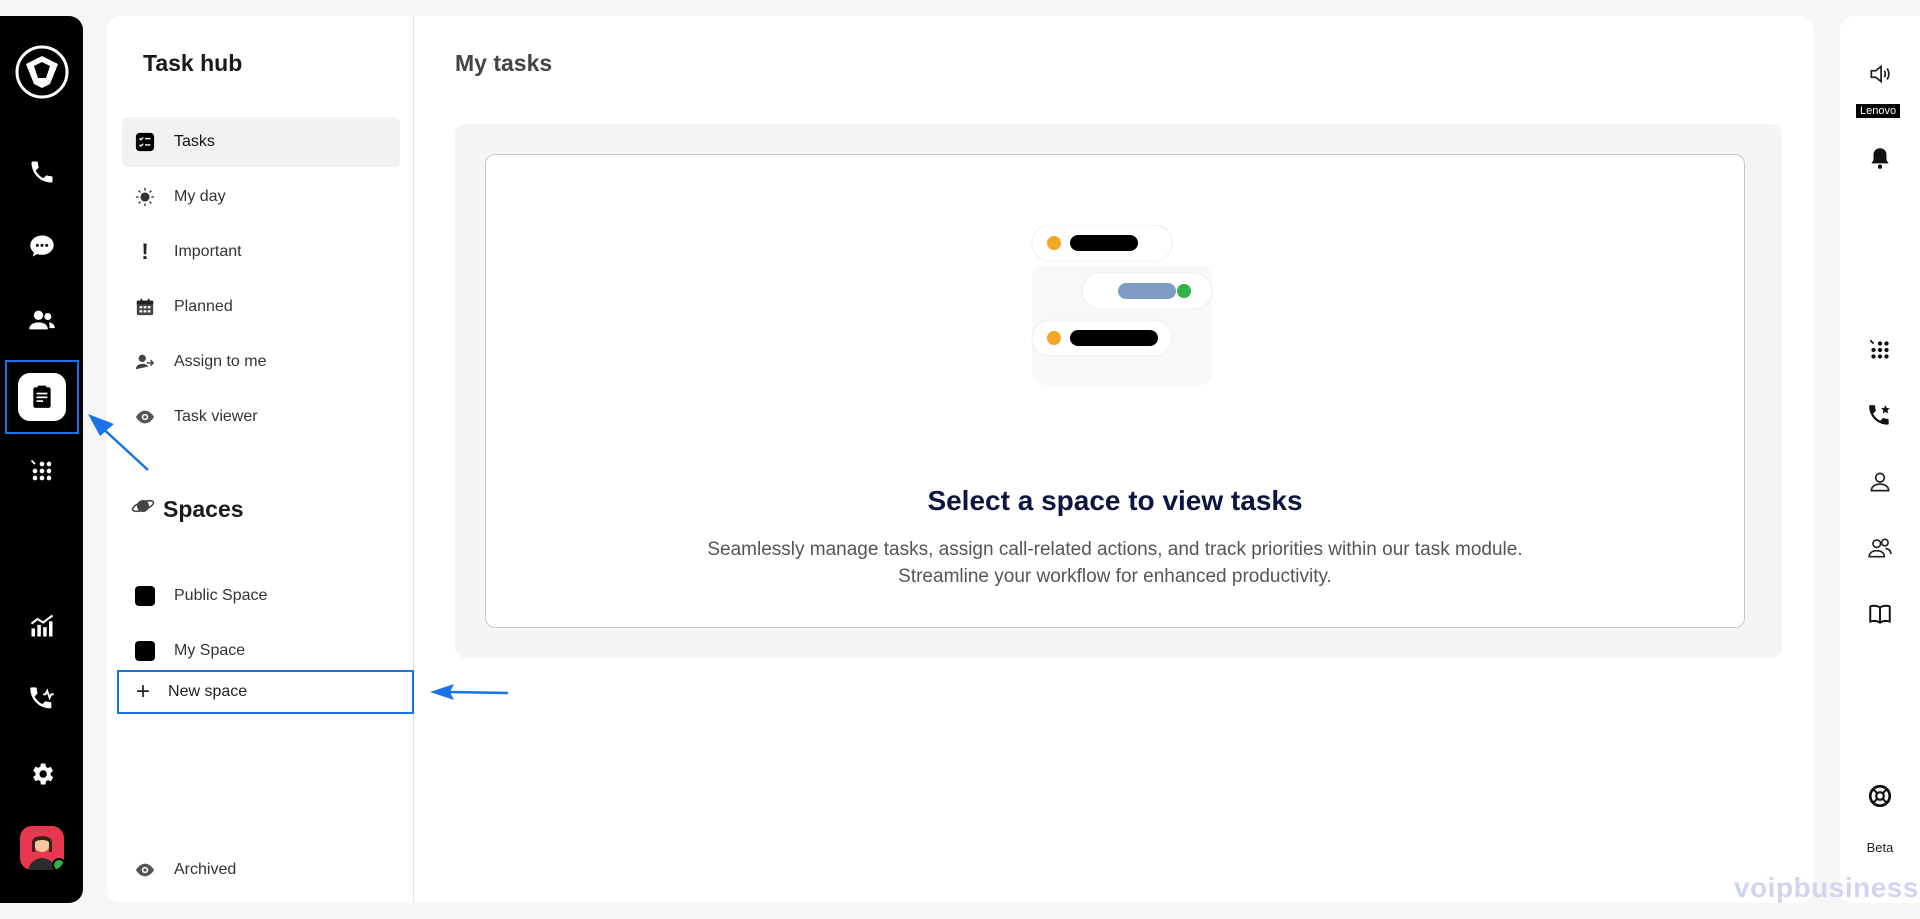  I want to click on spaces-title: Spaces, so click(203, 508).